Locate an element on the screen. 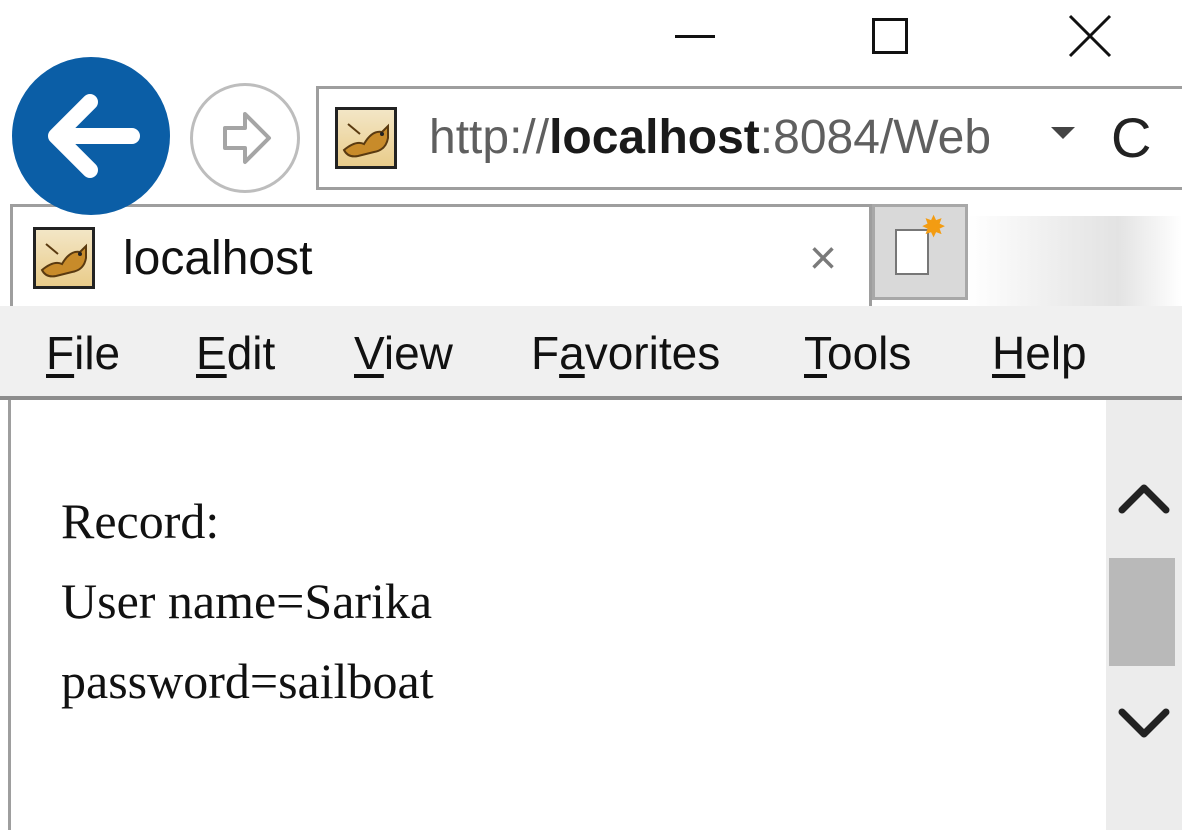 This screenshot has width=1182, height=830. menu-bar: File Edit View Favorites Tools Help is located at coordinates (591, 353).